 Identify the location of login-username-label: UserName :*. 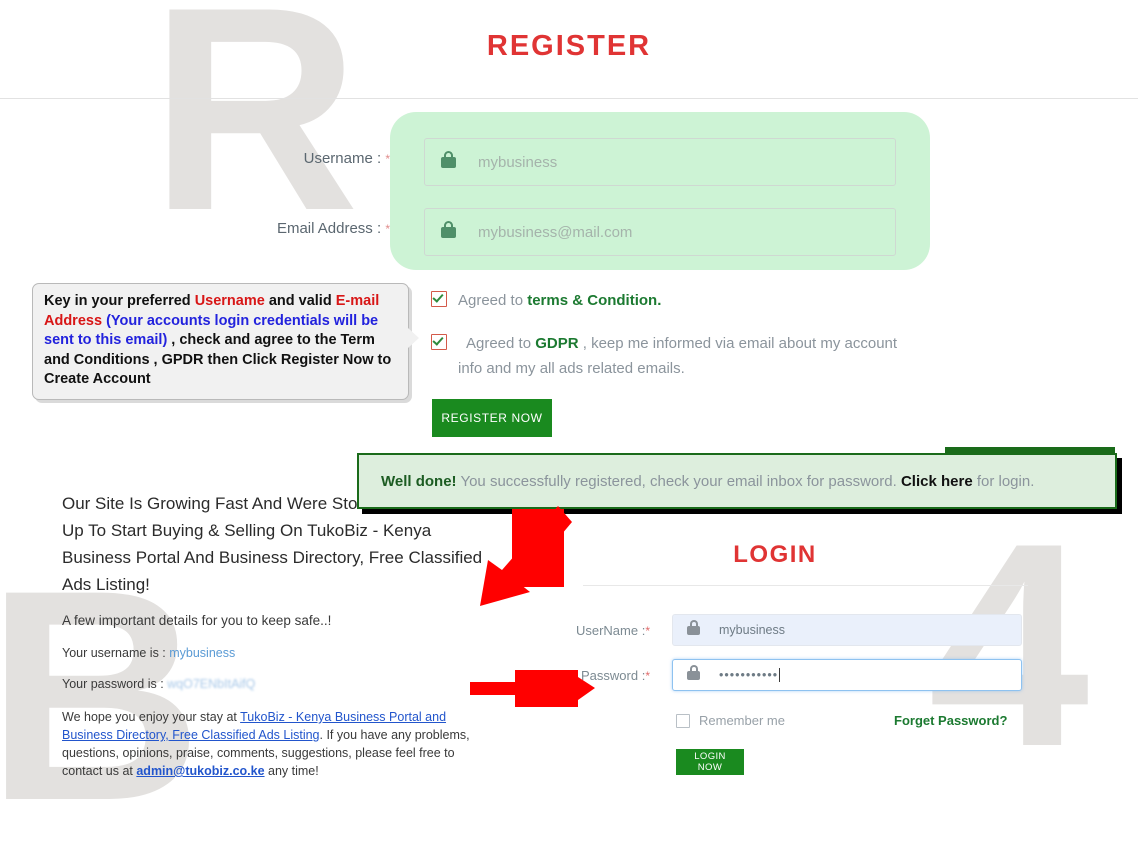
(575, 630).